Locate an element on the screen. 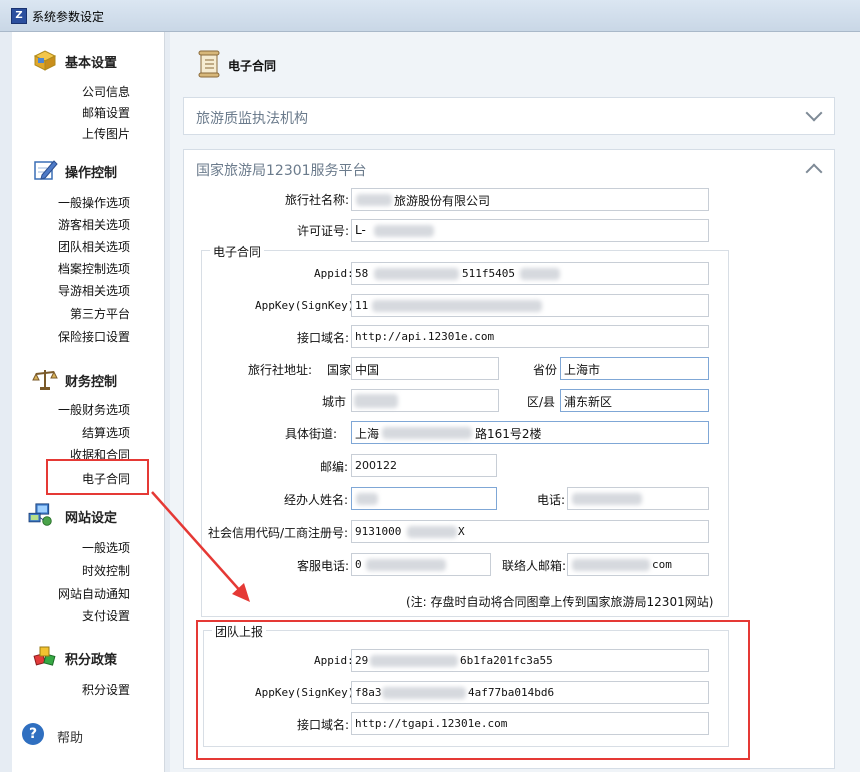 This screenshot has width=860, height=772. app-icon: Z is located at coordinates (19, 16).